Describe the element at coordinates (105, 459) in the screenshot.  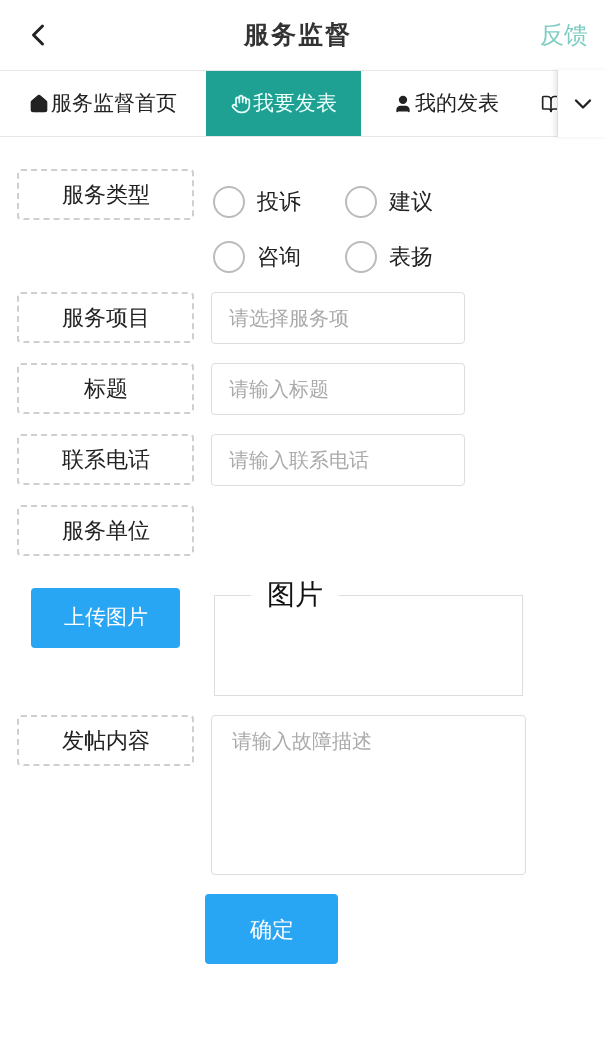
I see `field-label: 联系电话` at that location.